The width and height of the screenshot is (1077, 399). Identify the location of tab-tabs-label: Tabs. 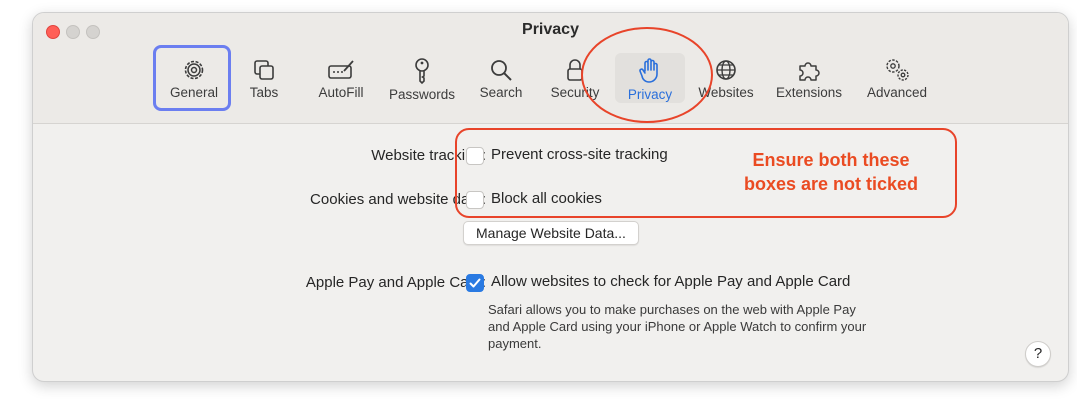
(264, 92).